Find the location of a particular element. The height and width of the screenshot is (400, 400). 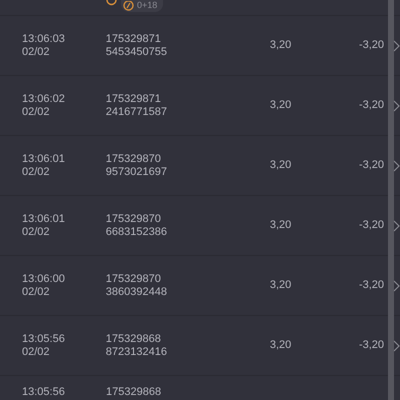

bet-id: 3860392448 is located at coordinates (137, 292).